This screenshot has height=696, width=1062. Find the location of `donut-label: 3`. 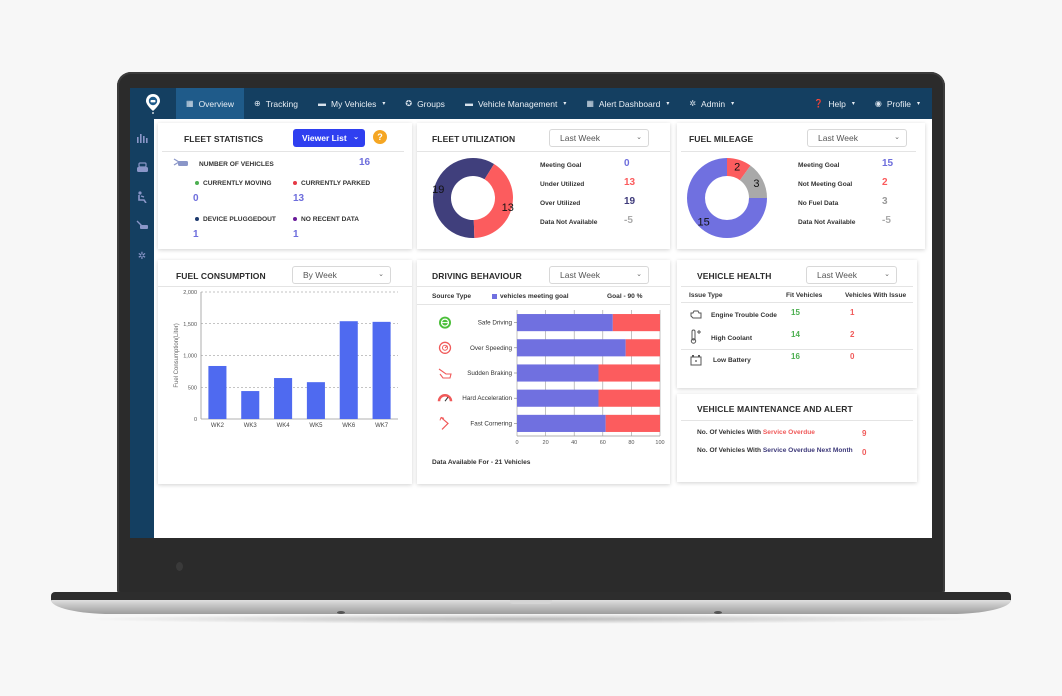

donut-label: 3 is located at coordinates (756, 184).